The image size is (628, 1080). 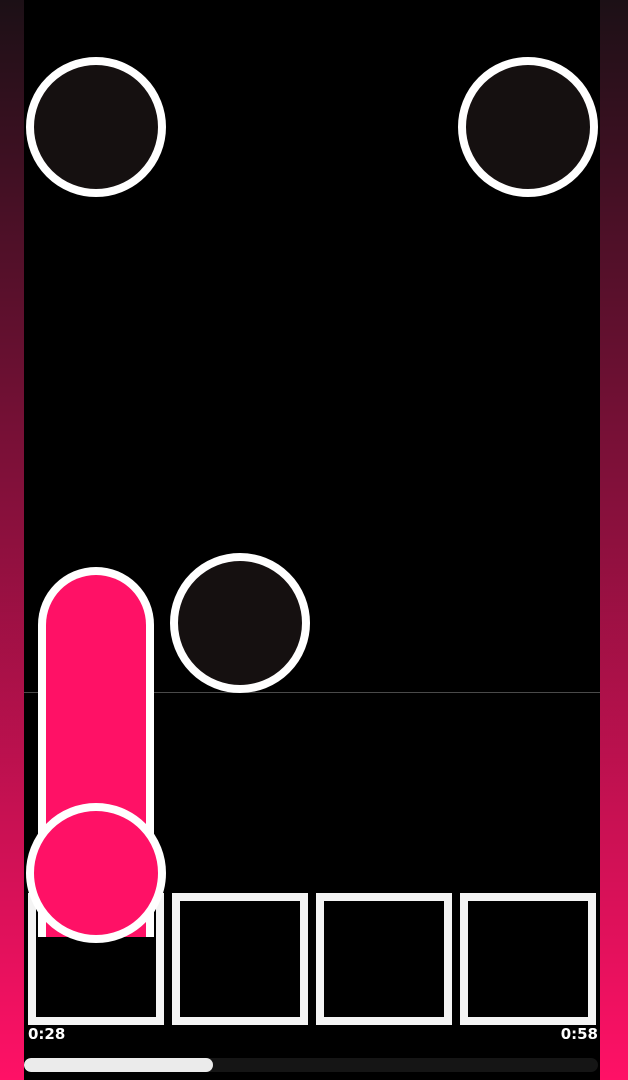 I want to click on left-side-gradient, so click(x=12, y=540).